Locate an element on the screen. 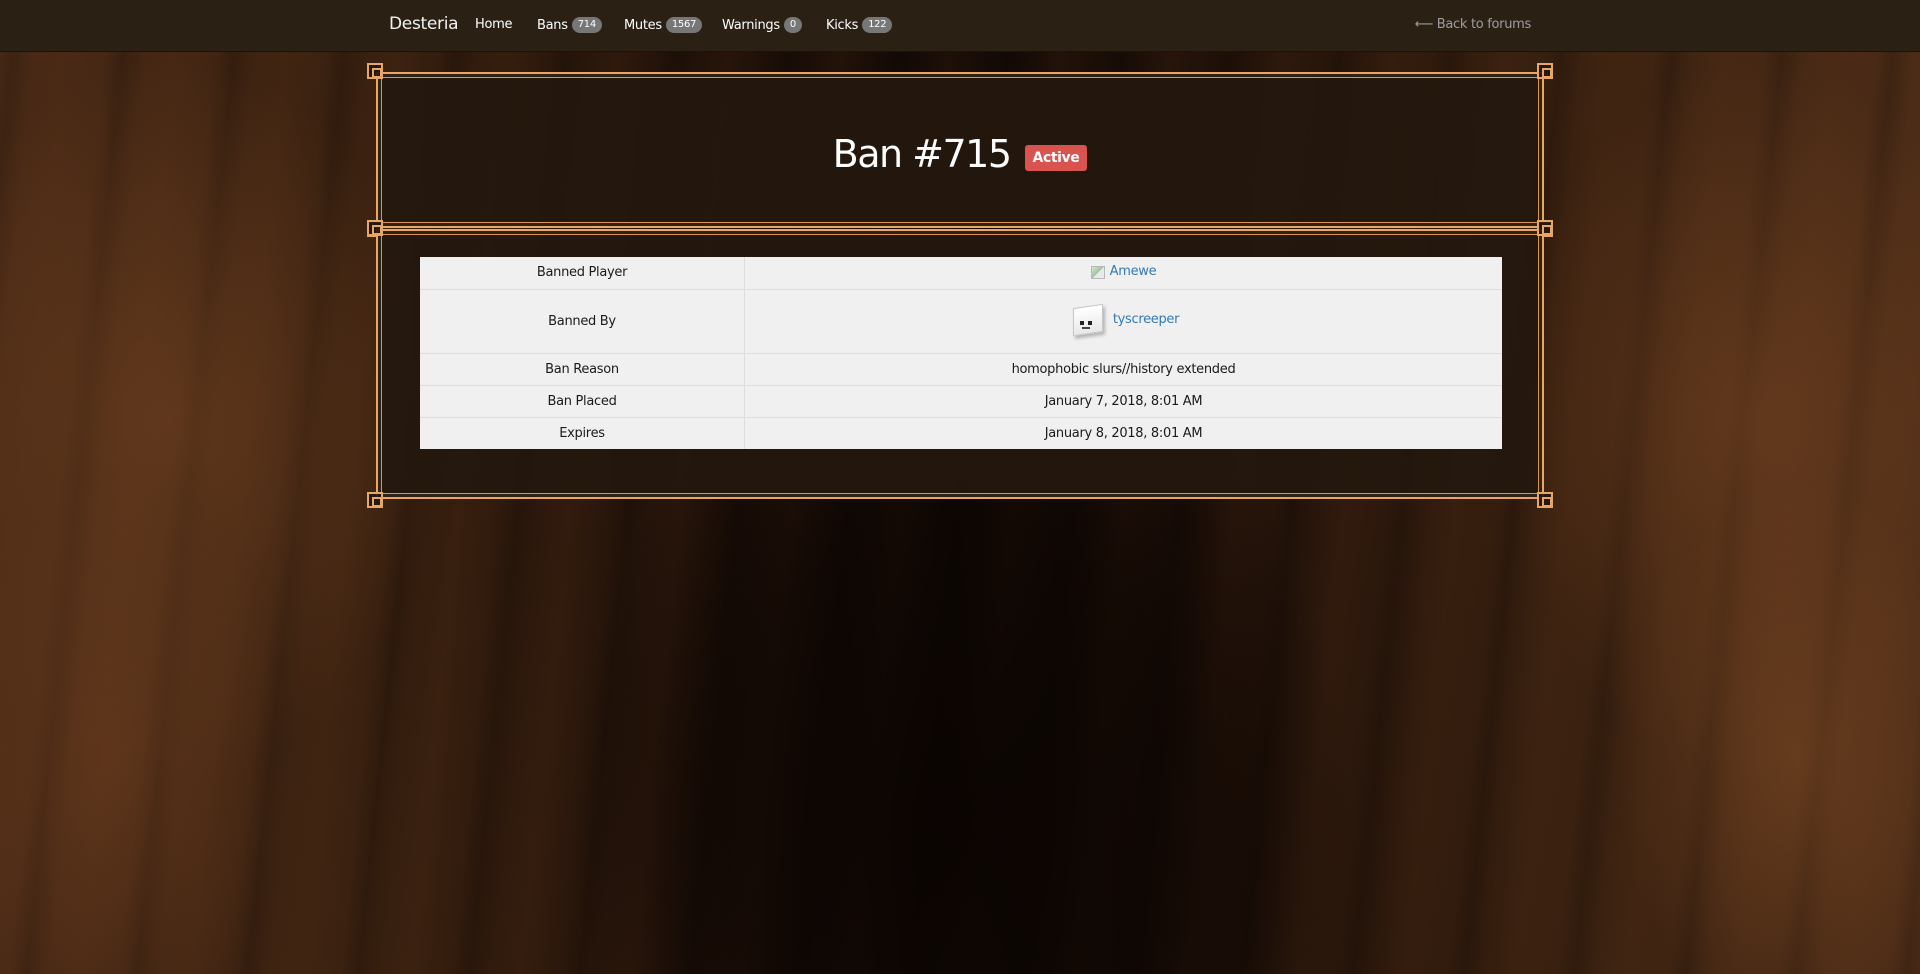 Image resolution: width=1920 pixels, height=974 pixels. nav-item-warnings: Warnings 0 is located at coordinates (762, 25).